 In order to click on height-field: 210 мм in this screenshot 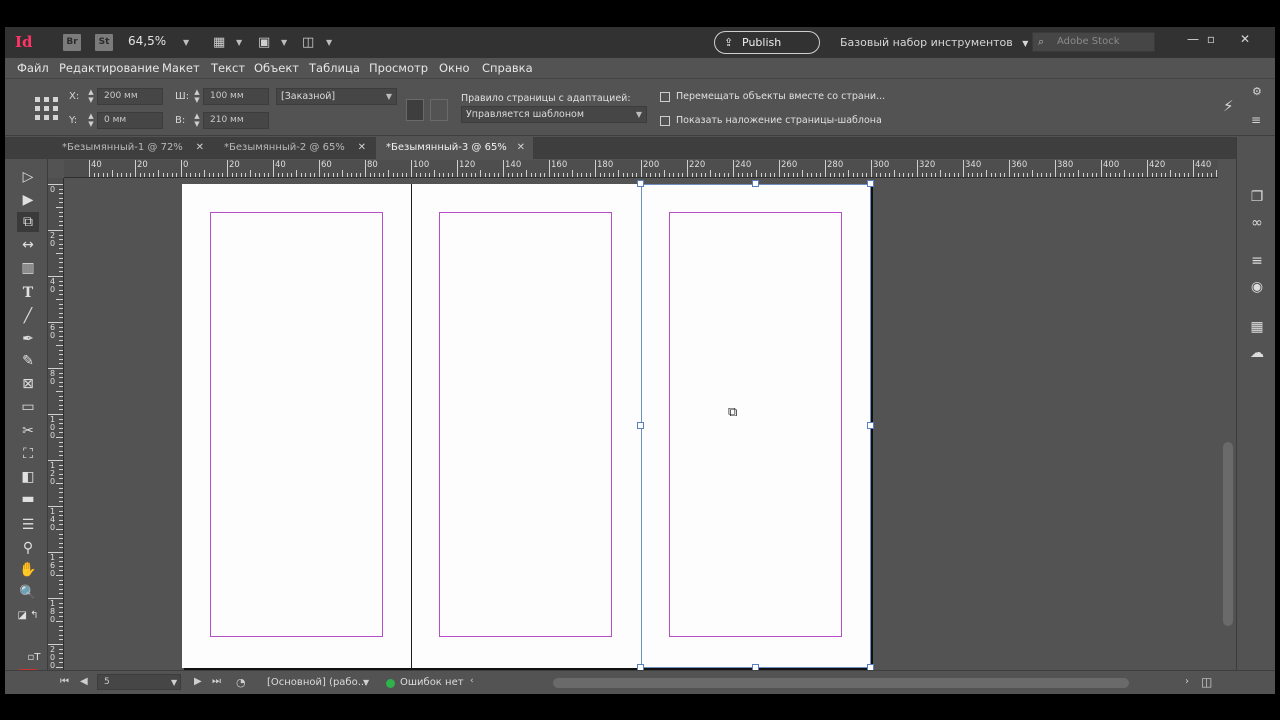, I will do `click(236, 120)`.